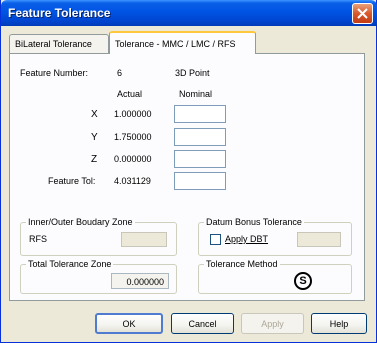 The image size is (377, 343). I want to click on feature-tol-actual-value: 4.031129, so click(132, 181).